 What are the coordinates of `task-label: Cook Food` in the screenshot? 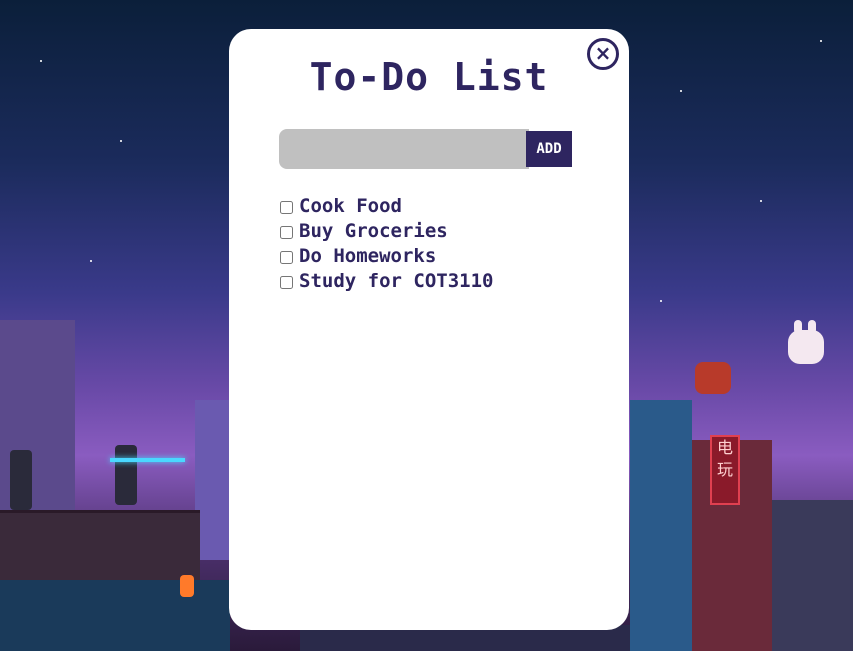 It's located at (350, 205).